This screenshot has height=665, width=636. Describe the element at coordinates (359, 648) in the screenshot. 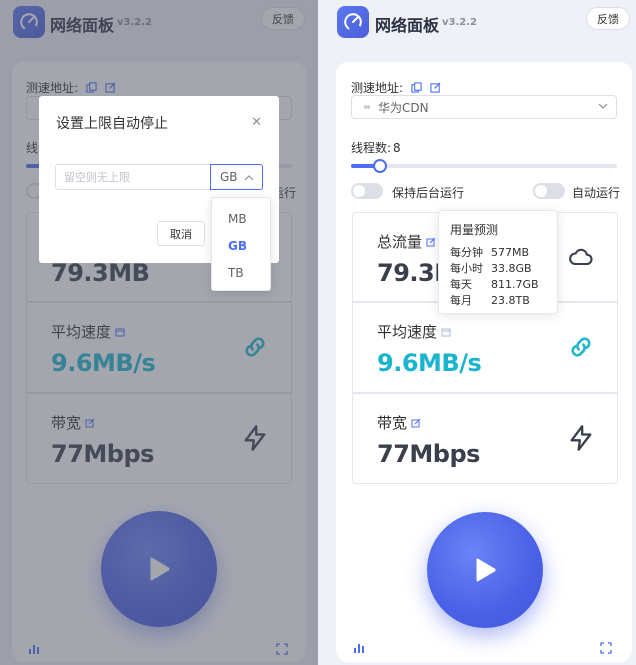

I see `chart-bars-icon` at that location.